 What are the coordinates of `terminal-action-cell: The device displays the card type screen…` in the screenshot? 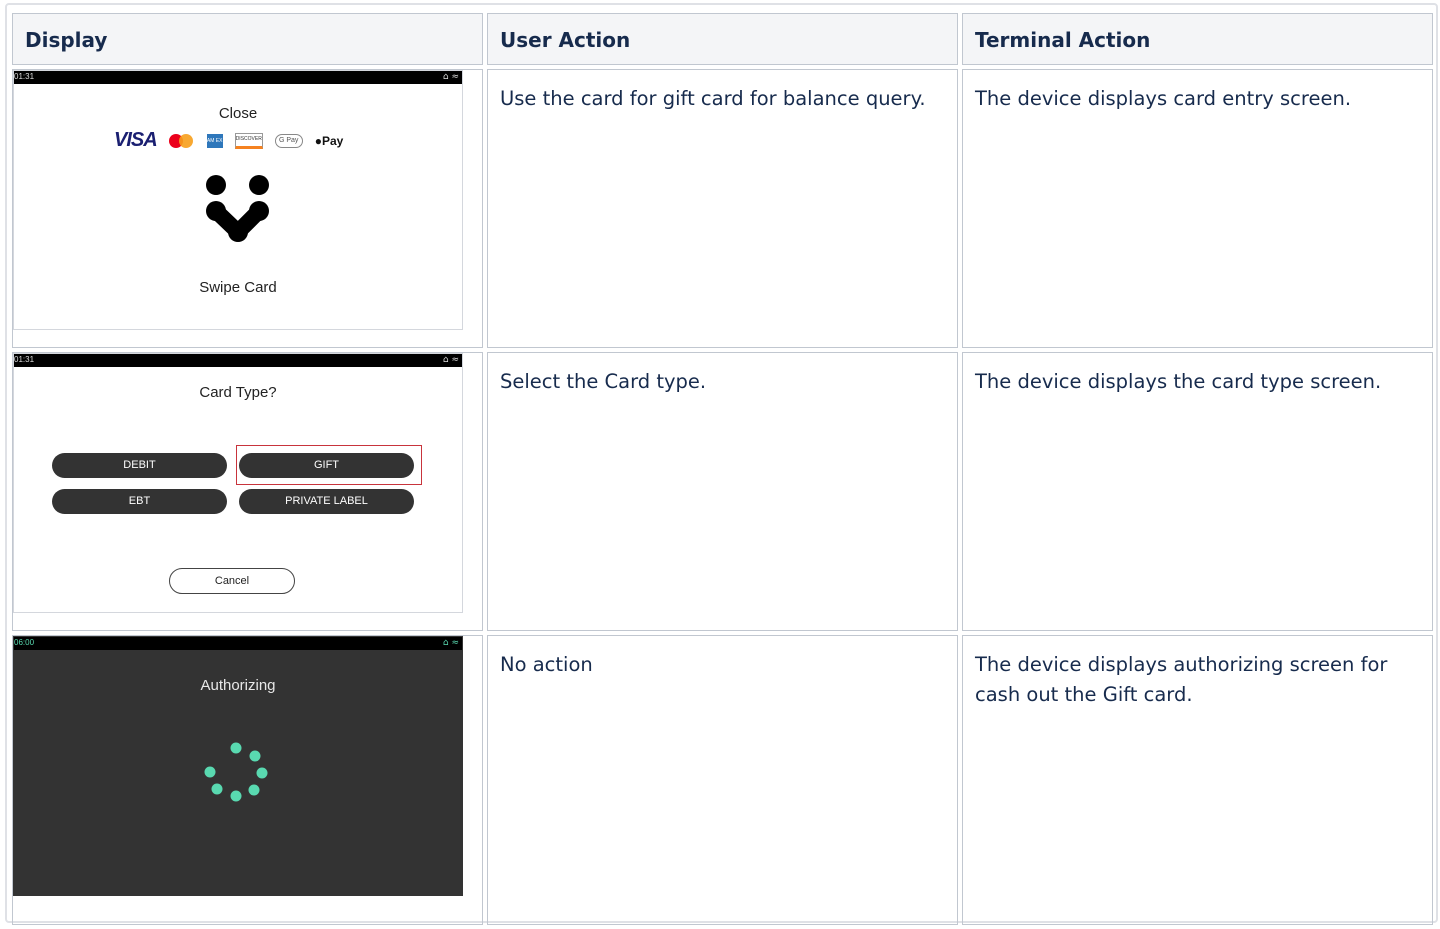 It's located at (1197, 491).